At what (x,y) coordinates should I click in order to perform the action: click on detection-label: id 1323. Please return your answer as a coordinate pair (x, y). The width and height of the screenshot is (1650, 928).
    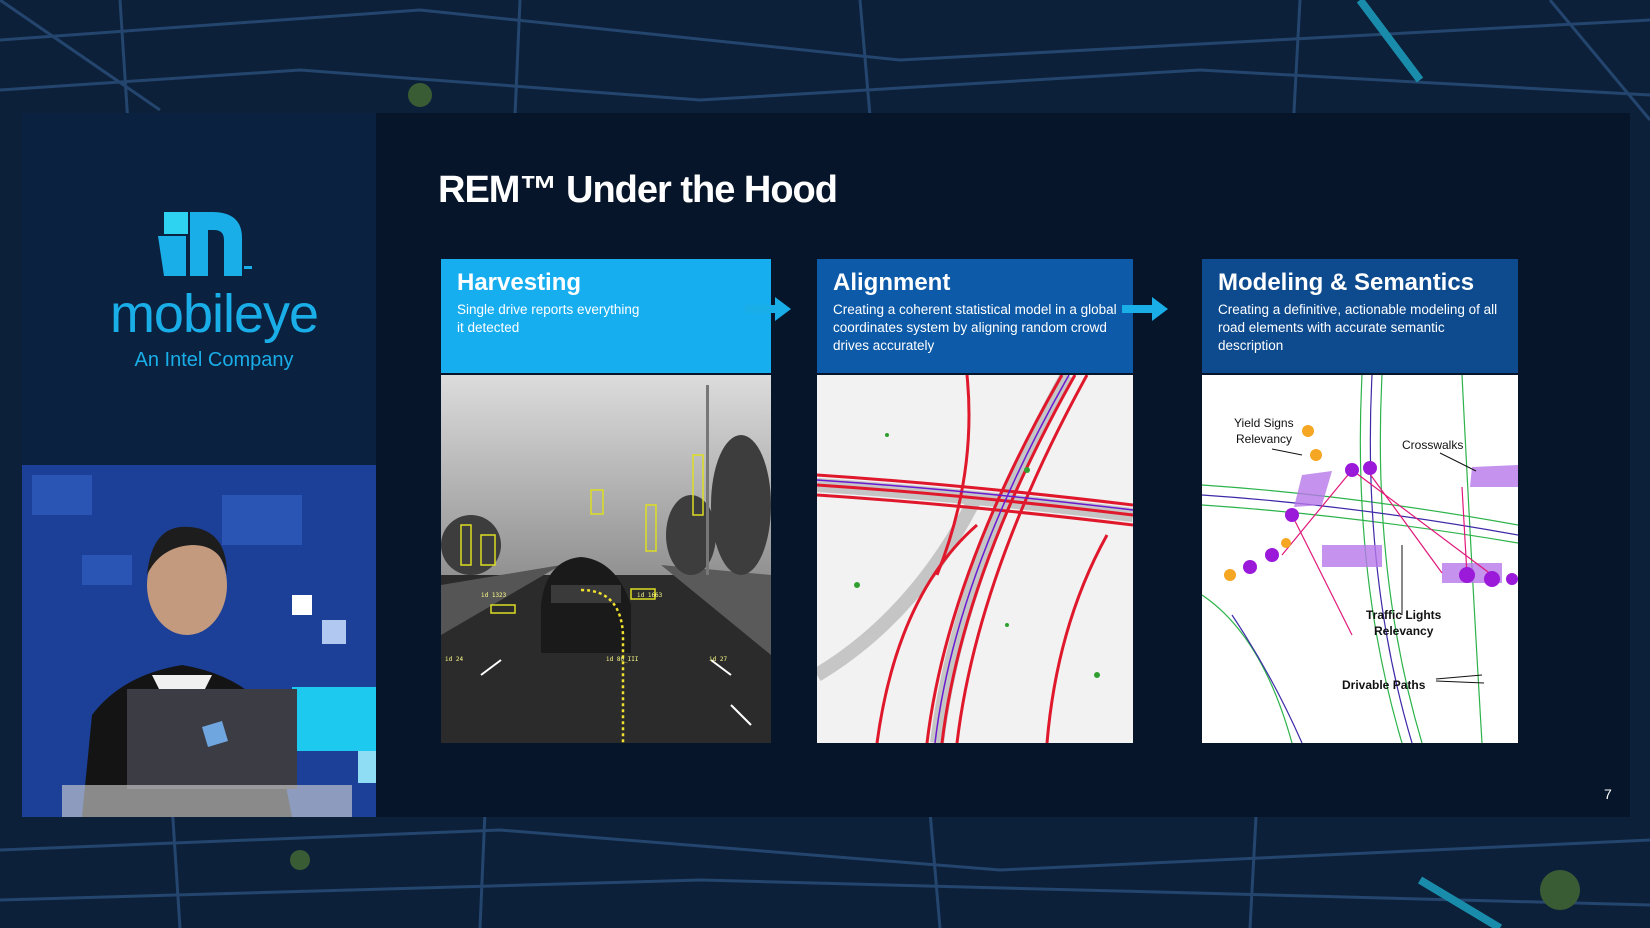
    Looking at the image, I should click on (494, 595).